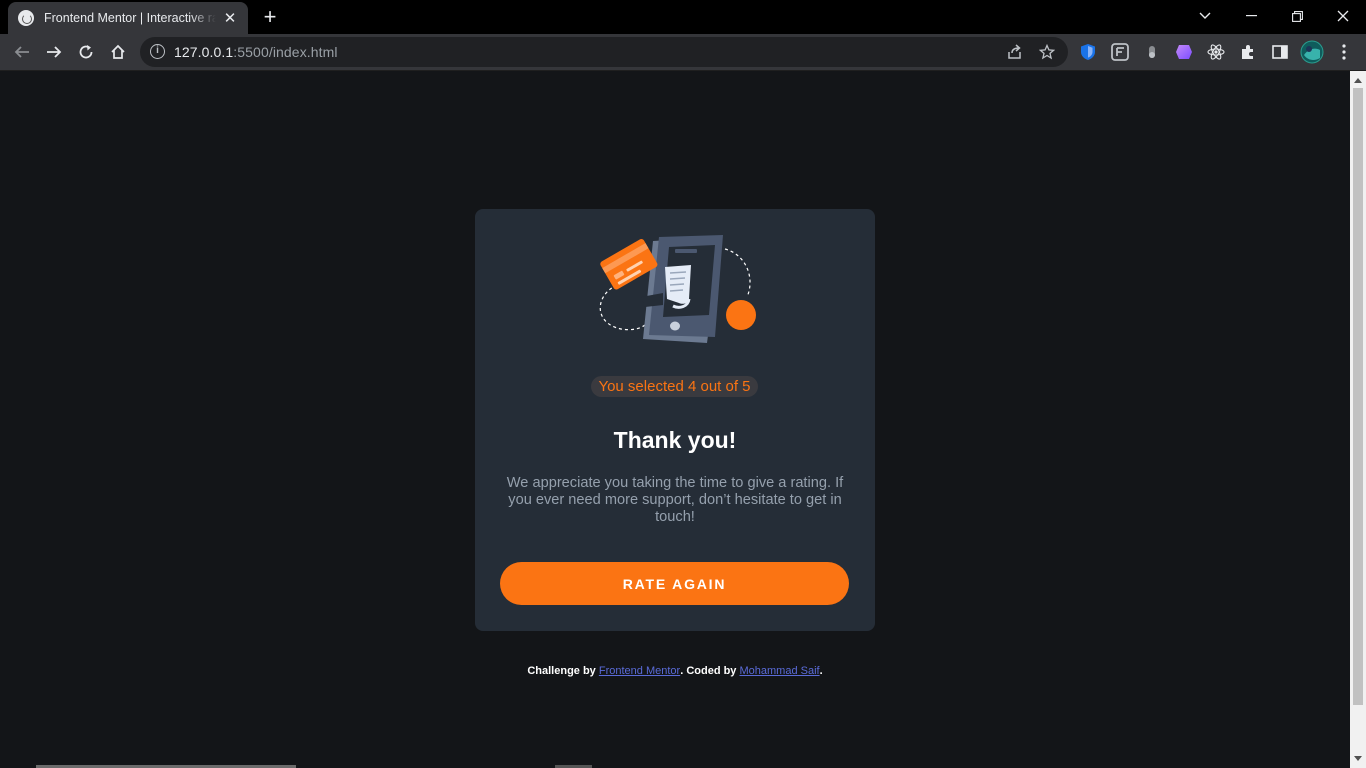 The height and width of the screenshot is (768, 1366). I want to click on home-icon, so click(118, 52).